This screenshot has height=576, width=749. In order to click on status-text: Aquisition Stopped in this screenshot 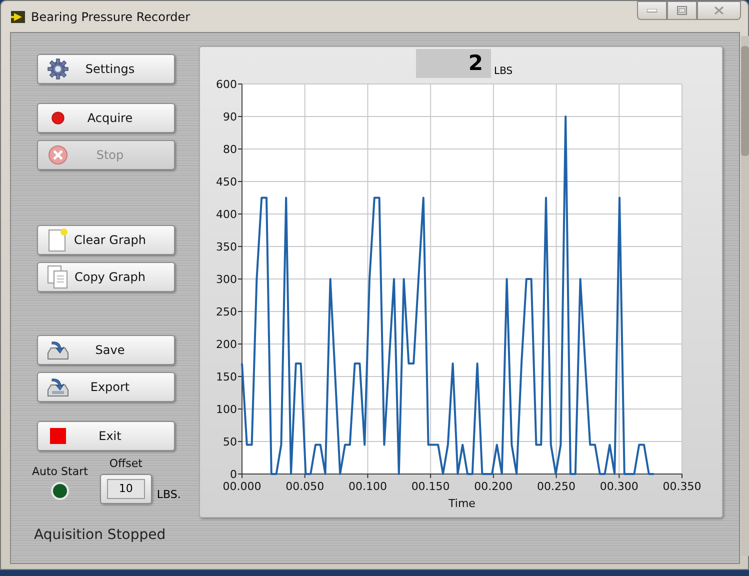, I will do `click(100, 535)`.